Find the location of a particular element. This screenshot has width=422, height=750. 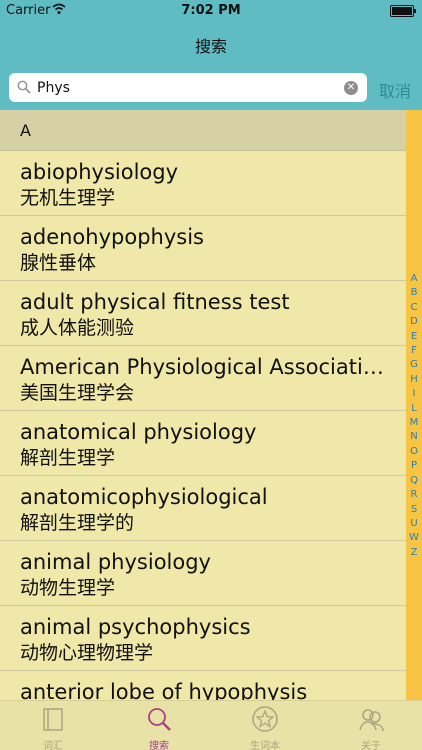

list-item: adenohypophysis 腺性垂体 is located at coordinates (203, 248).